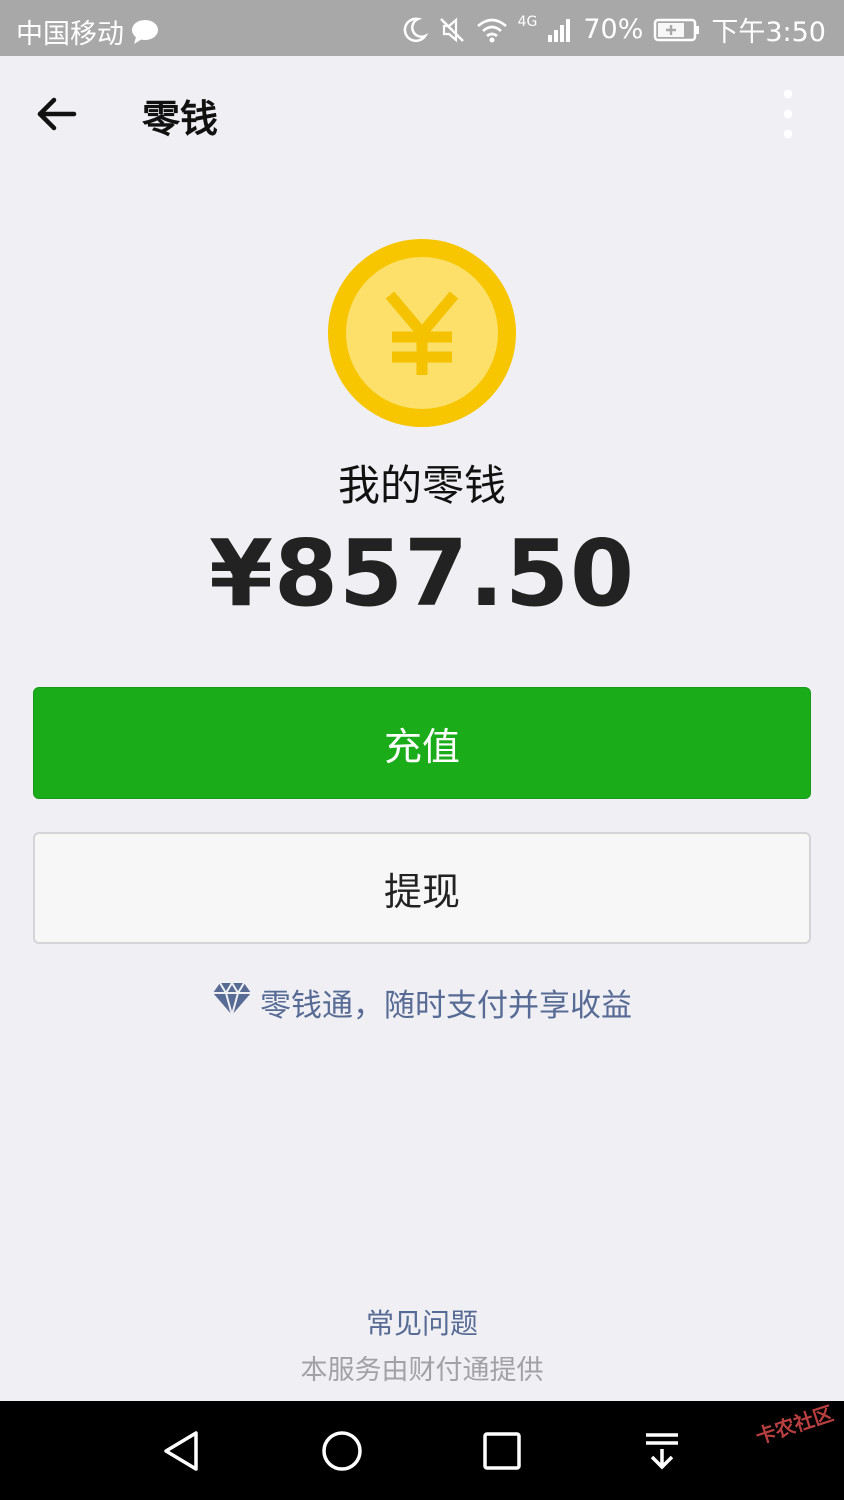 The width and height of the screenshot is (844, 1500). I want to click on page-title: 零钱, so click(180, 119).